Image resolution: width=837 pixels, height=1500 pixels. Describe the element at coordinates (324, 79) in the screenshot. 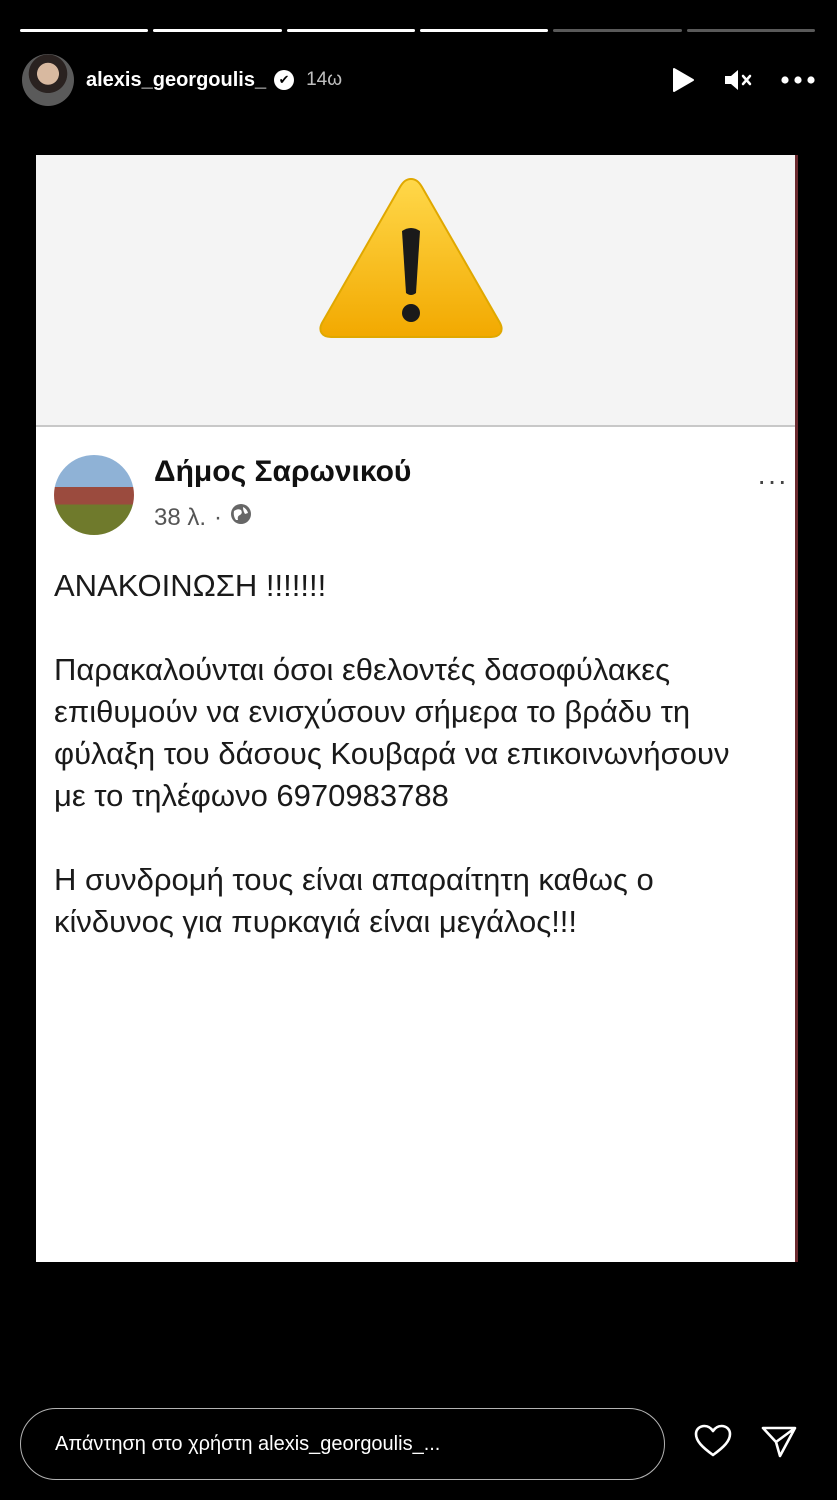

I see `story-time: 14ω` at that location.